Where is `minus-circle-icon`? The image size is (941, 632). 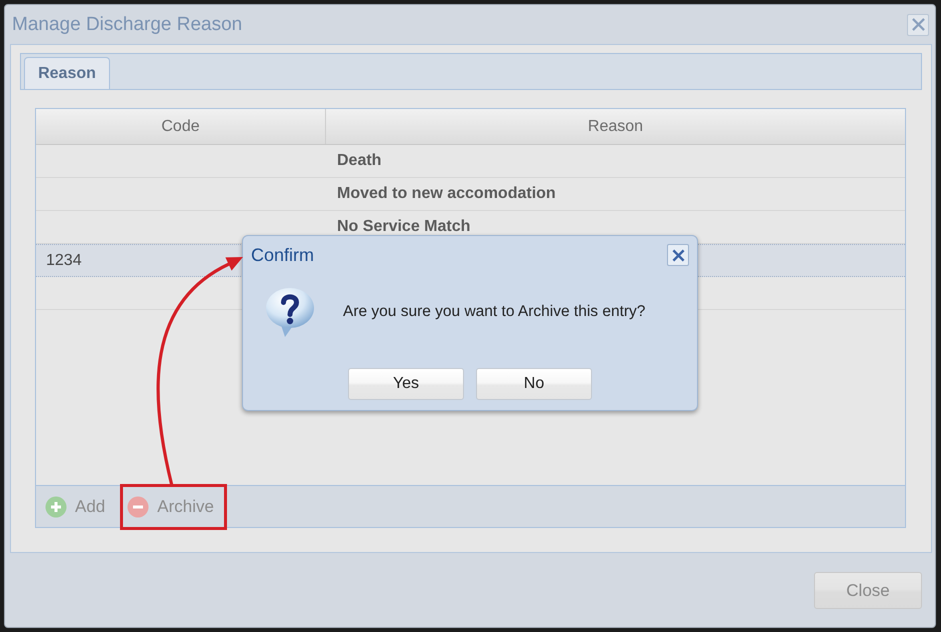 minus-circle-icon is located at coordinates (138, 507).